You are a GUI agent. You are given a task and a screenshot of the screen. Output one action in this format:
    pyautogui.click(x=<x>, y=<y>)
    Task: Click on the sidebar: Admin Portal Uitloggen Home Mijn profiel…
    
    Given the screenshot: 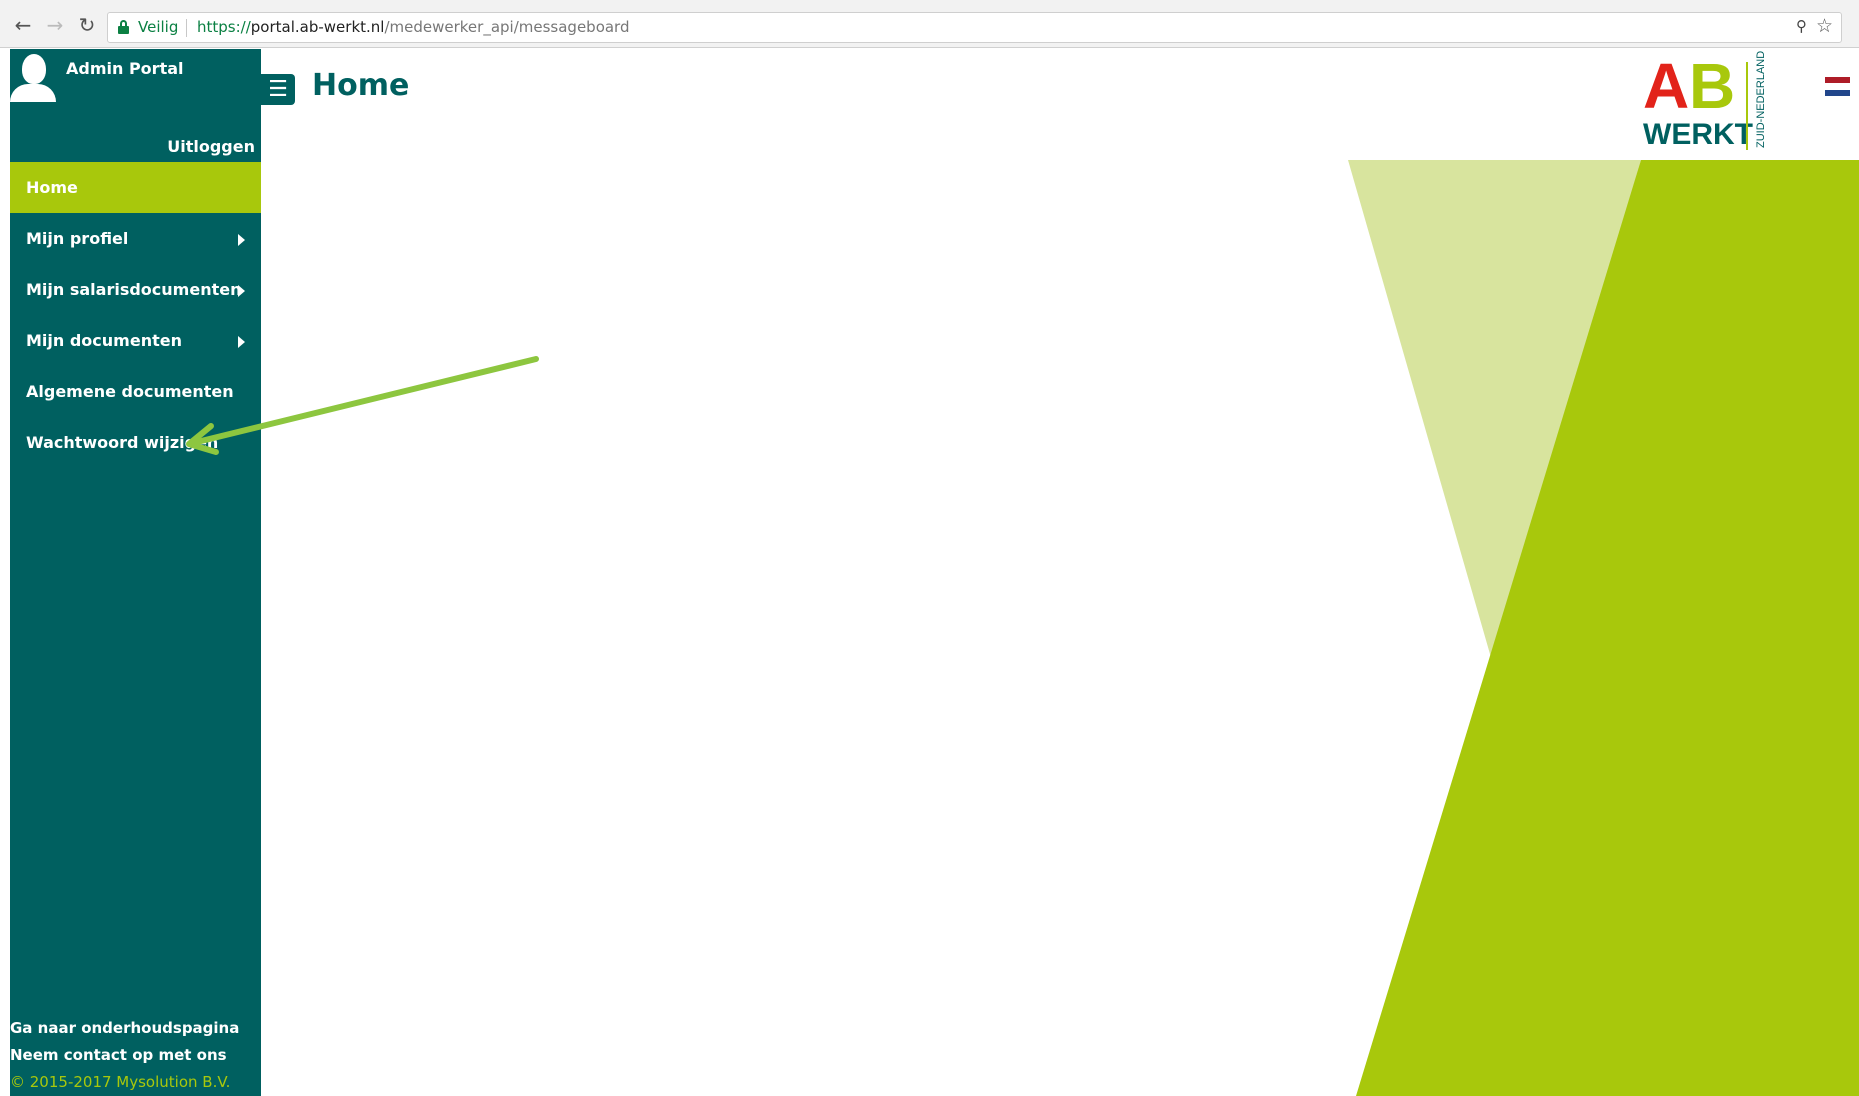 What is the action you would take?
    pyautogui.click(x=135, y=572)
    